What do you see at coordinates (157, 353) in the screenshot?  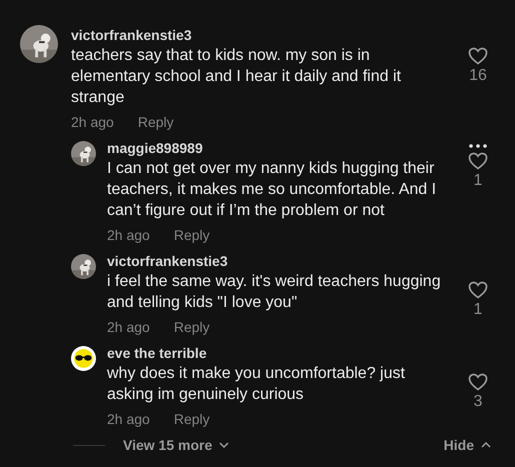 I see `username: eve the terrible` at bounding box center [157, 353].